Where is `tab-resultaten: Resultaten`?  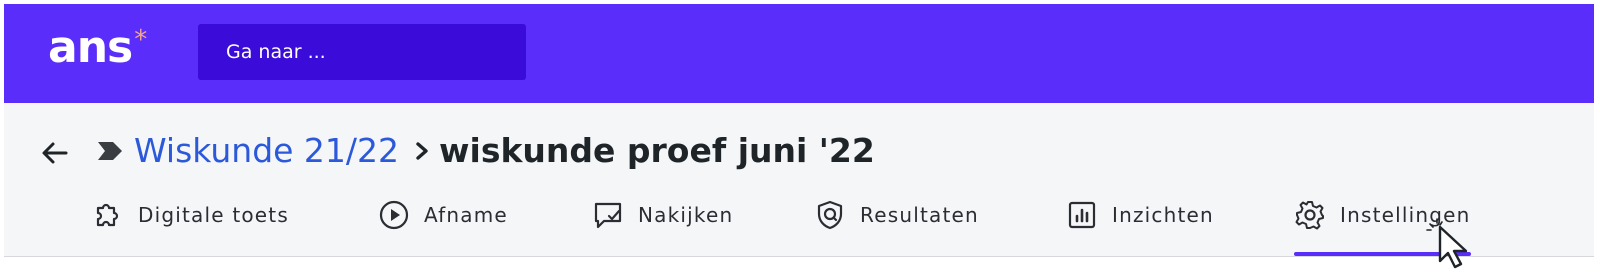 tab-resultaten: Resultaten is located at coordinates (896, 215).